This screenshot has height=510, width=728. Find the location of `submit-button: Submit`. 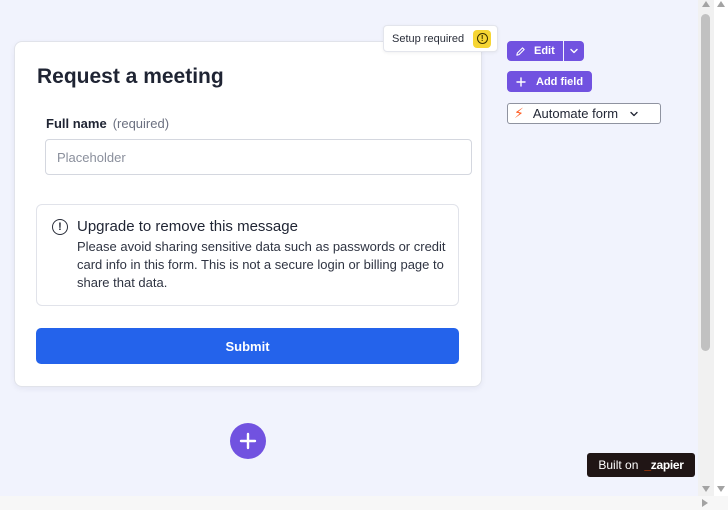

submit-button: Submit is located at coordinates (247, 346).